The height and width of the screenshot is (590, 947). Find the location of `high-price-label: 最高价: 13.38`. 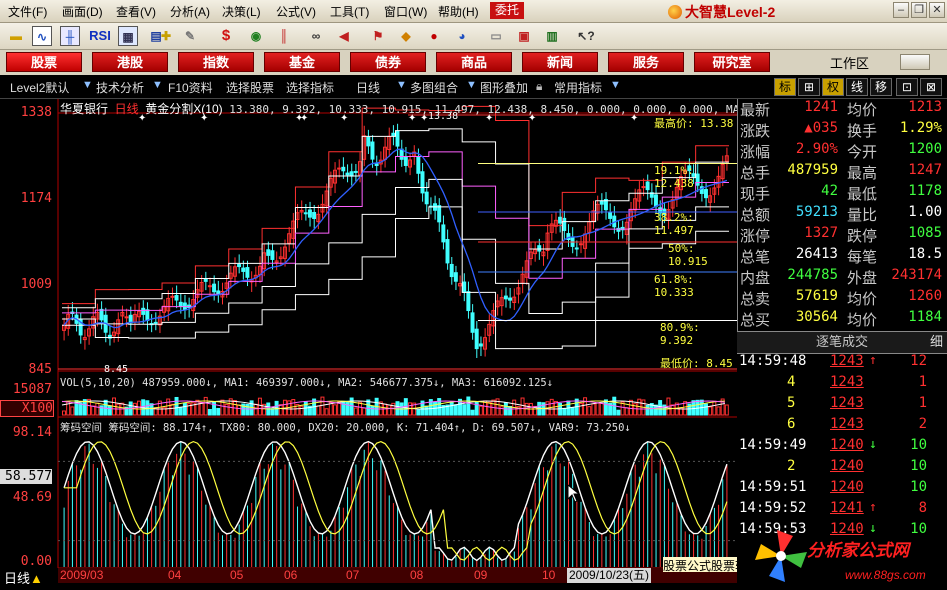

high-price-label: 最高价: 13.38 is located at coordinates (694, 123).